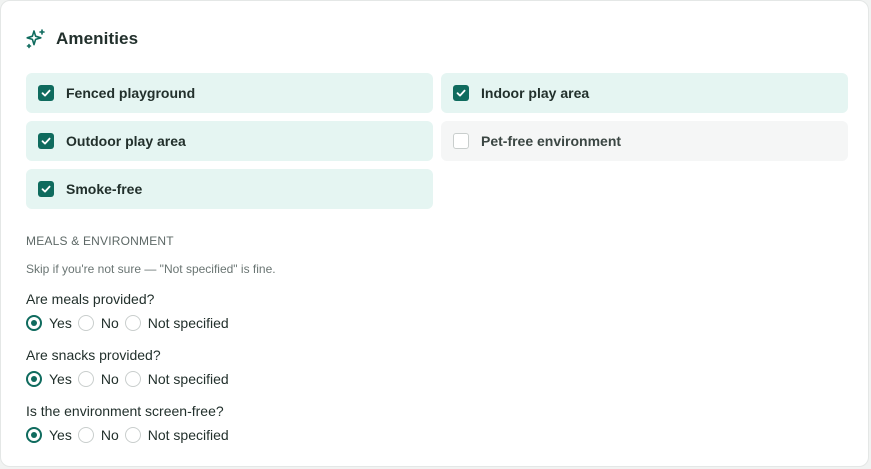 The width and height of the screenshot is (871, 469). I want to click on section-header: Amenities, so click(81, 39).